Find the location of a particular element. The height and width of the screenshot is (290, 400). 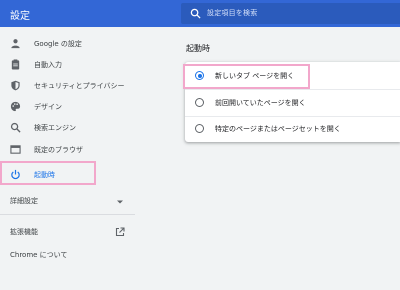

sidebar-item-appearance: デザイン is located at coordinates (67, 107).